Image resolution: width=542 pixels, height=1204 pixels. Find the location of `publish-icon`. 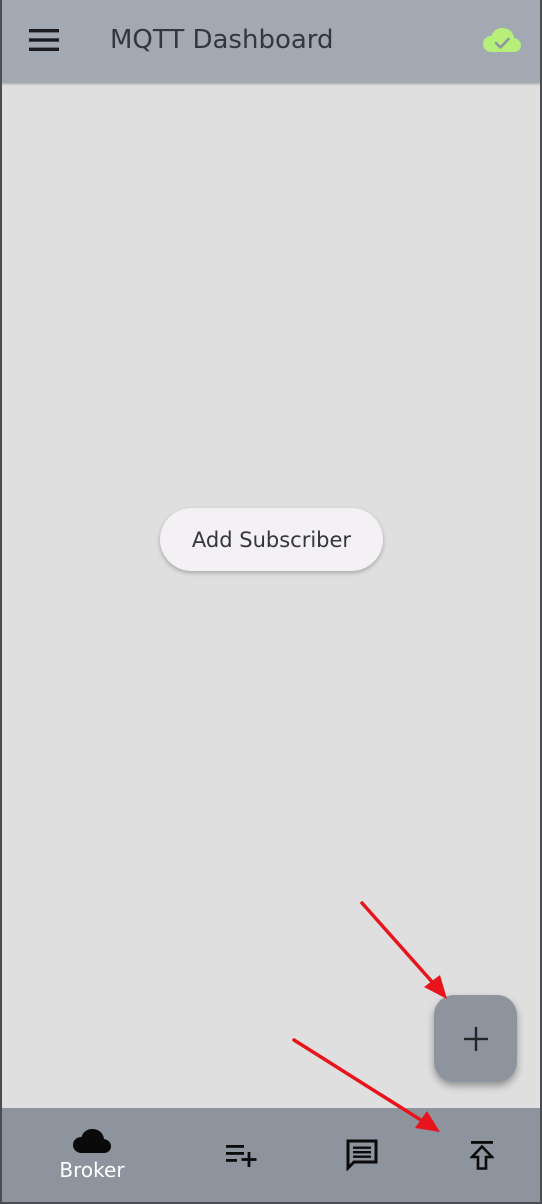

publish-icon is located at coordinates (482, 1155).